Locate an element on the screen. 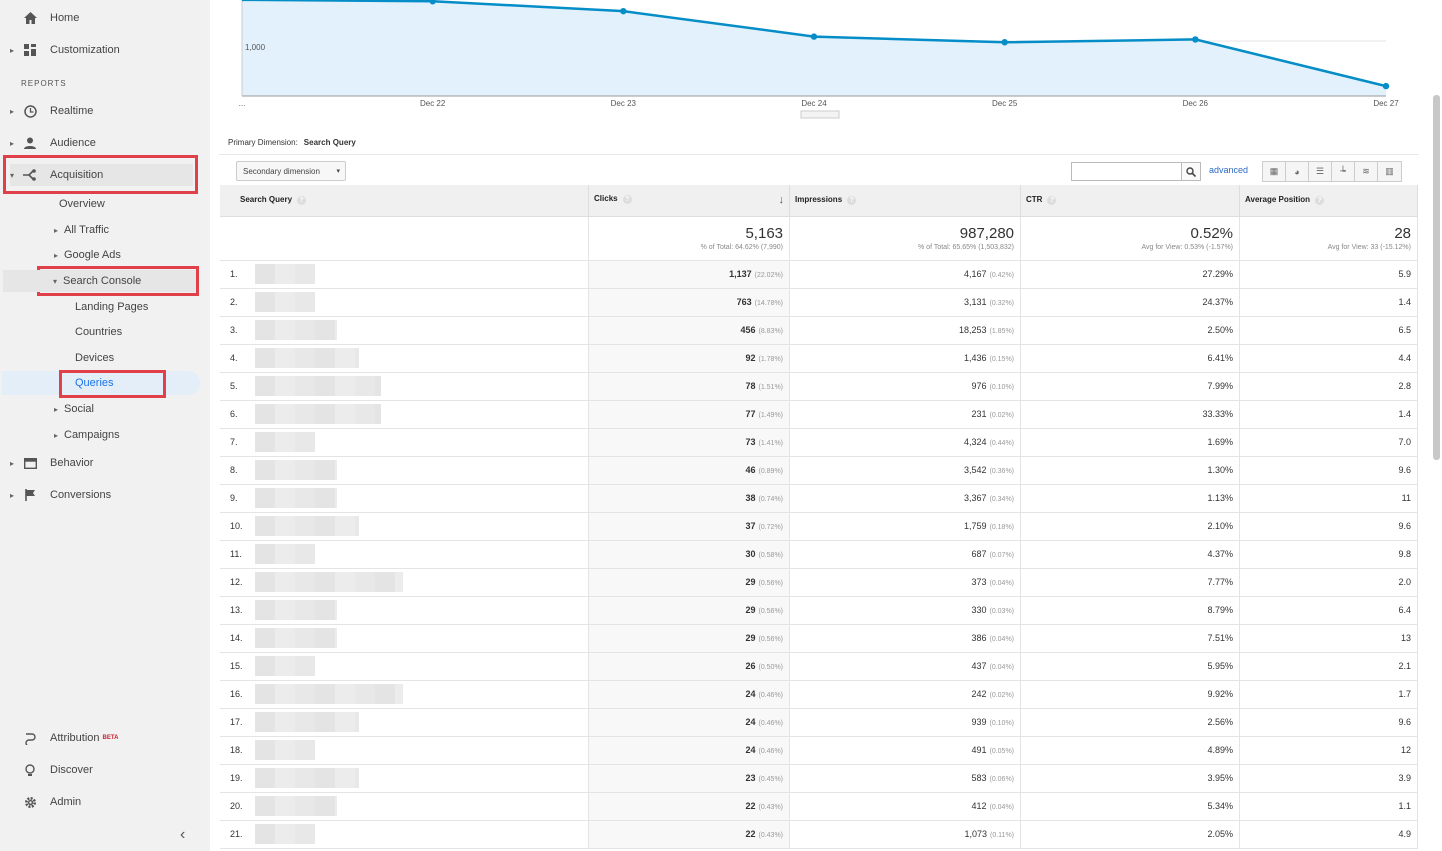  nav-home: Home is located at coordinates (44, 18).